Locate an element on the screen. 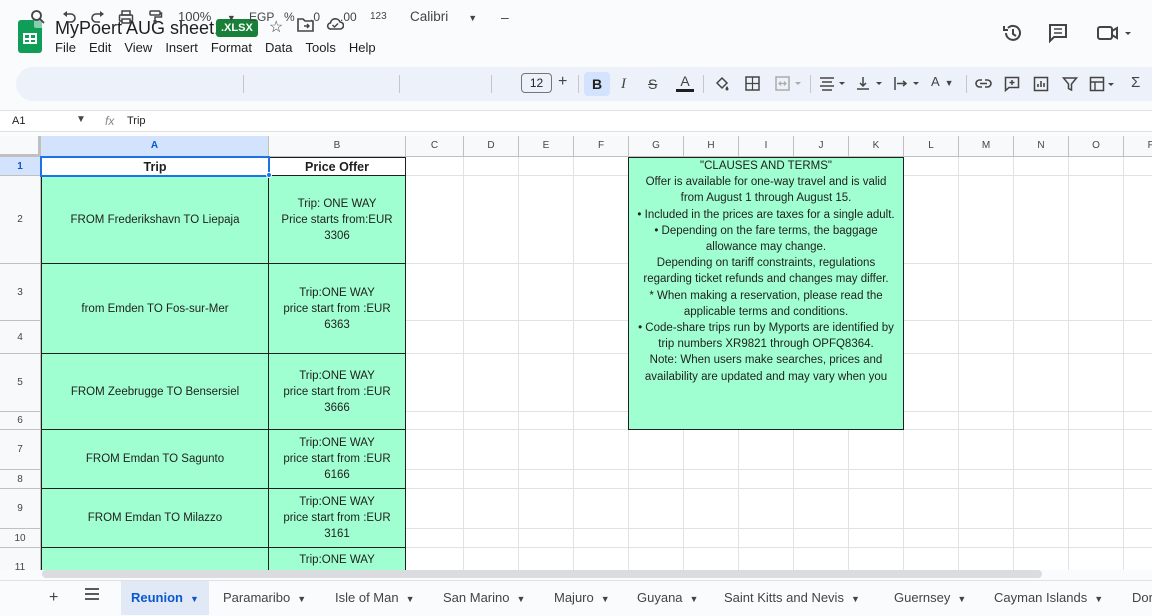 The image size is (1152, 616). sheet-tab-san-marino: San Marino ▼ is located at coordinates (484, 598).